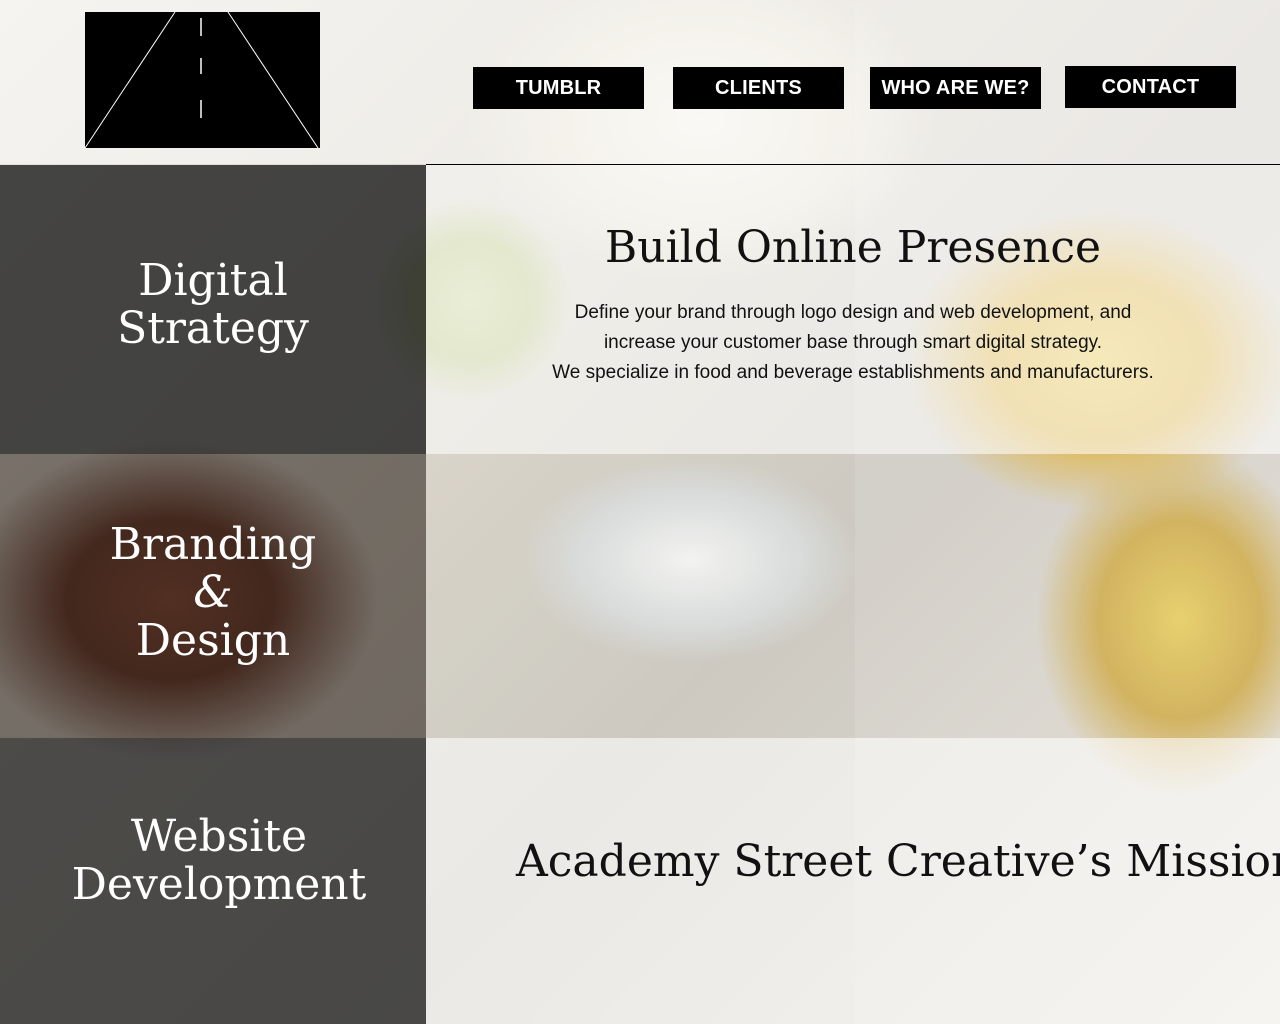 This screenshot has width=1280, height=1024. Describe the element at coordinates (853, 247) in the screenshot. I see `hero-title: Build Online Presence` at that location.